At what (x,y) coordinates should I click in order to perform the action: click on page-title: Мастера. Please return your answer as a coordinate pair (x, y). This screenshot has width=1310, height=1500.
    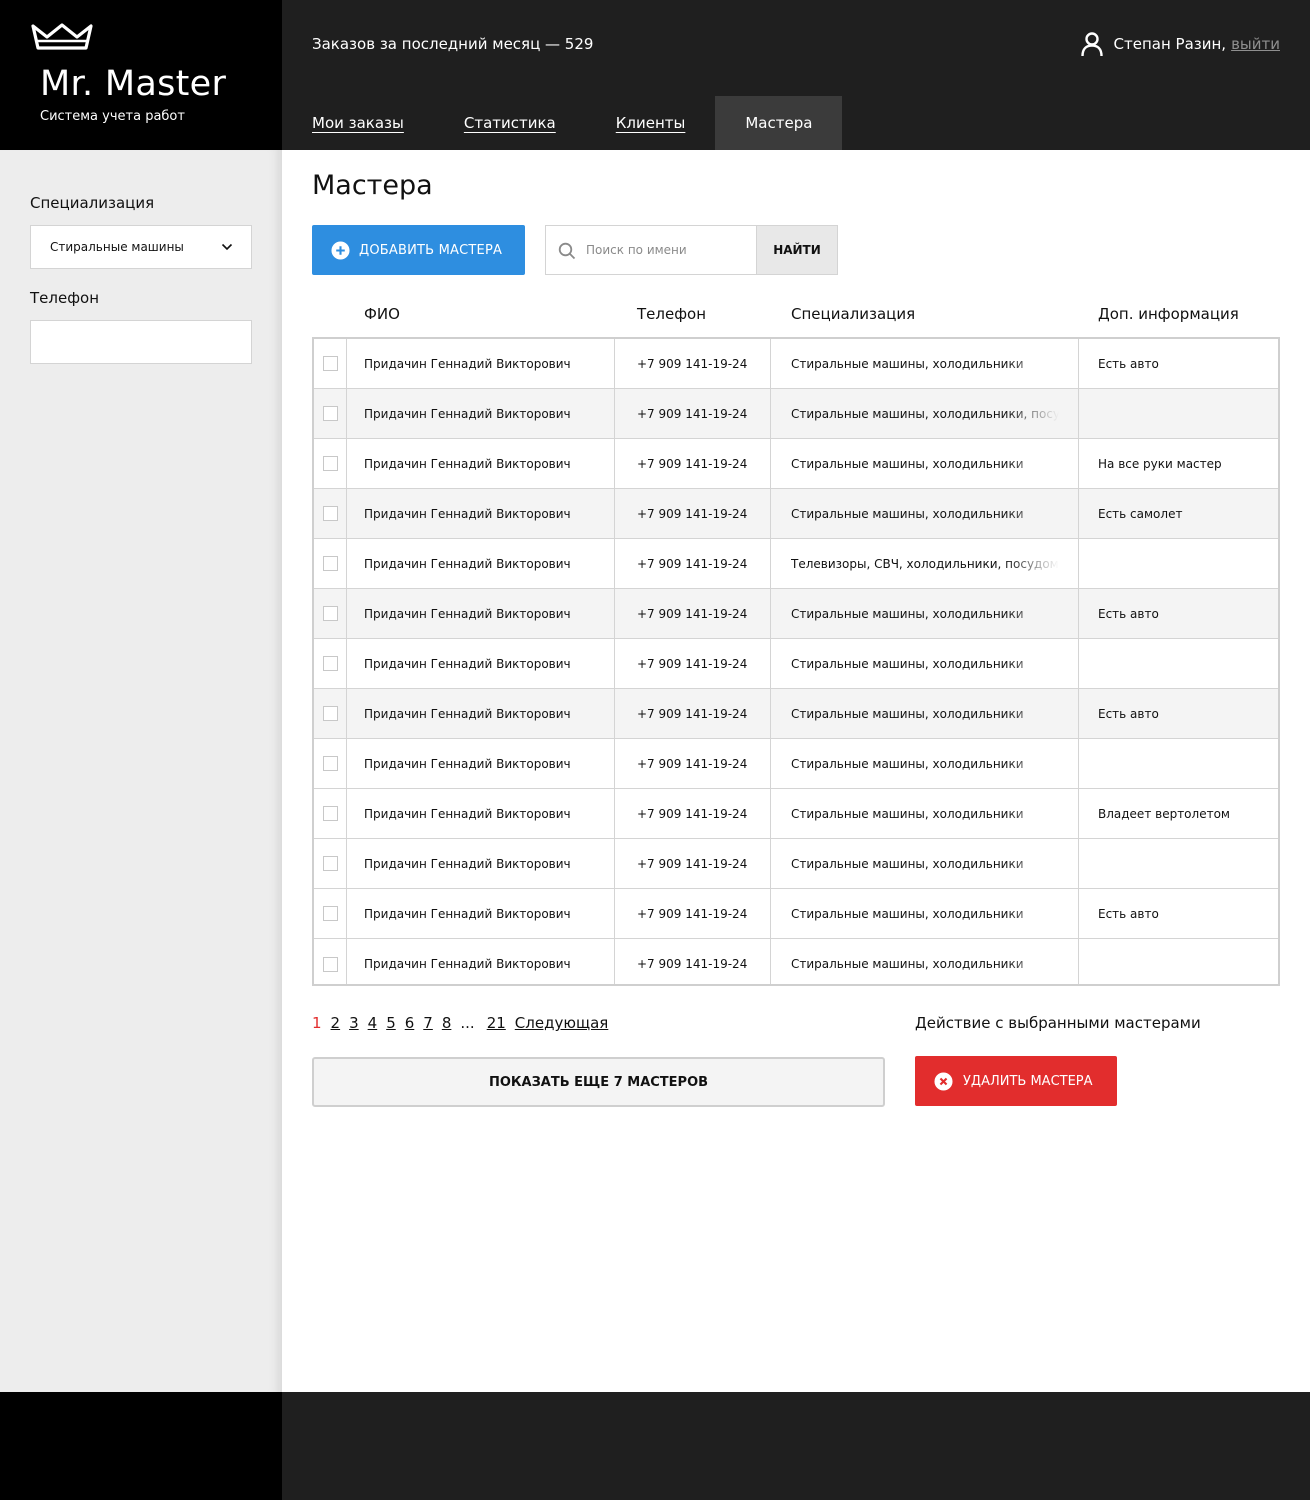
    Looking at the image, I should click on (372, 185).